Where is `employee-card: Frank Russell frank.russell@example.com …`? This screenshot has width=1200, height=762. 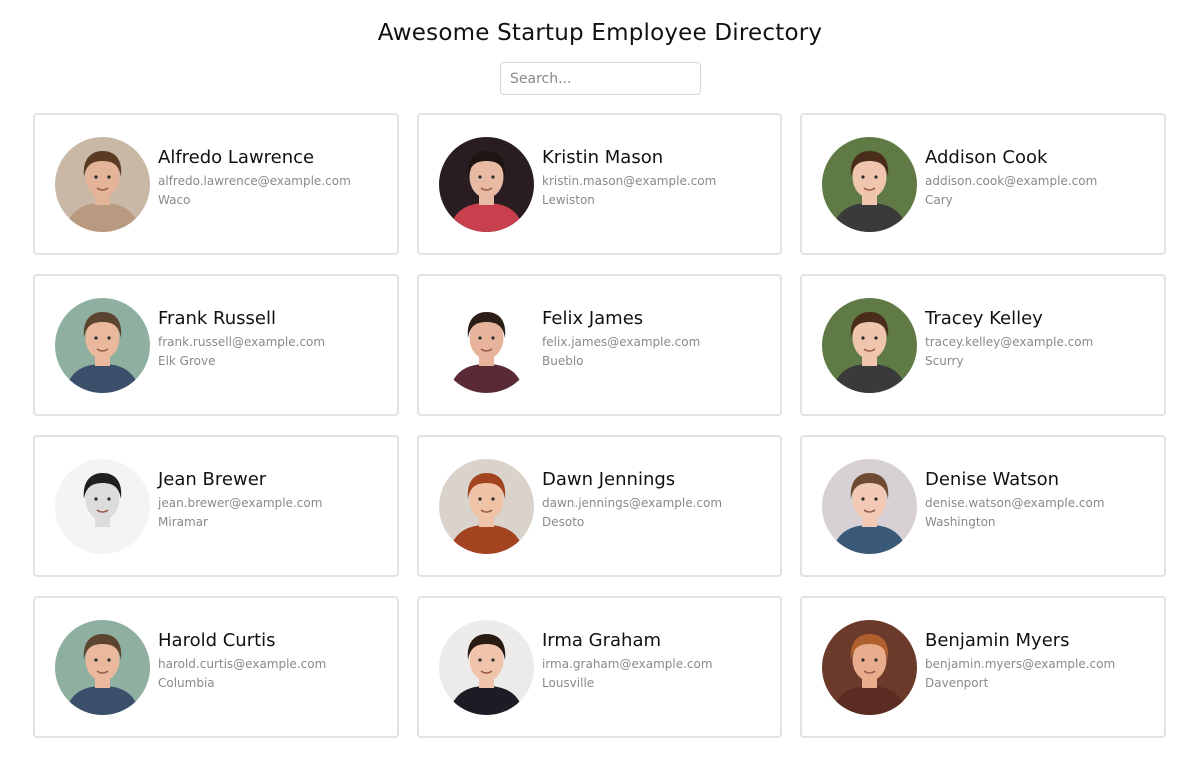
employee-card: Frank Russell frank.russell@example.com … is located at coordinates (216, 345).